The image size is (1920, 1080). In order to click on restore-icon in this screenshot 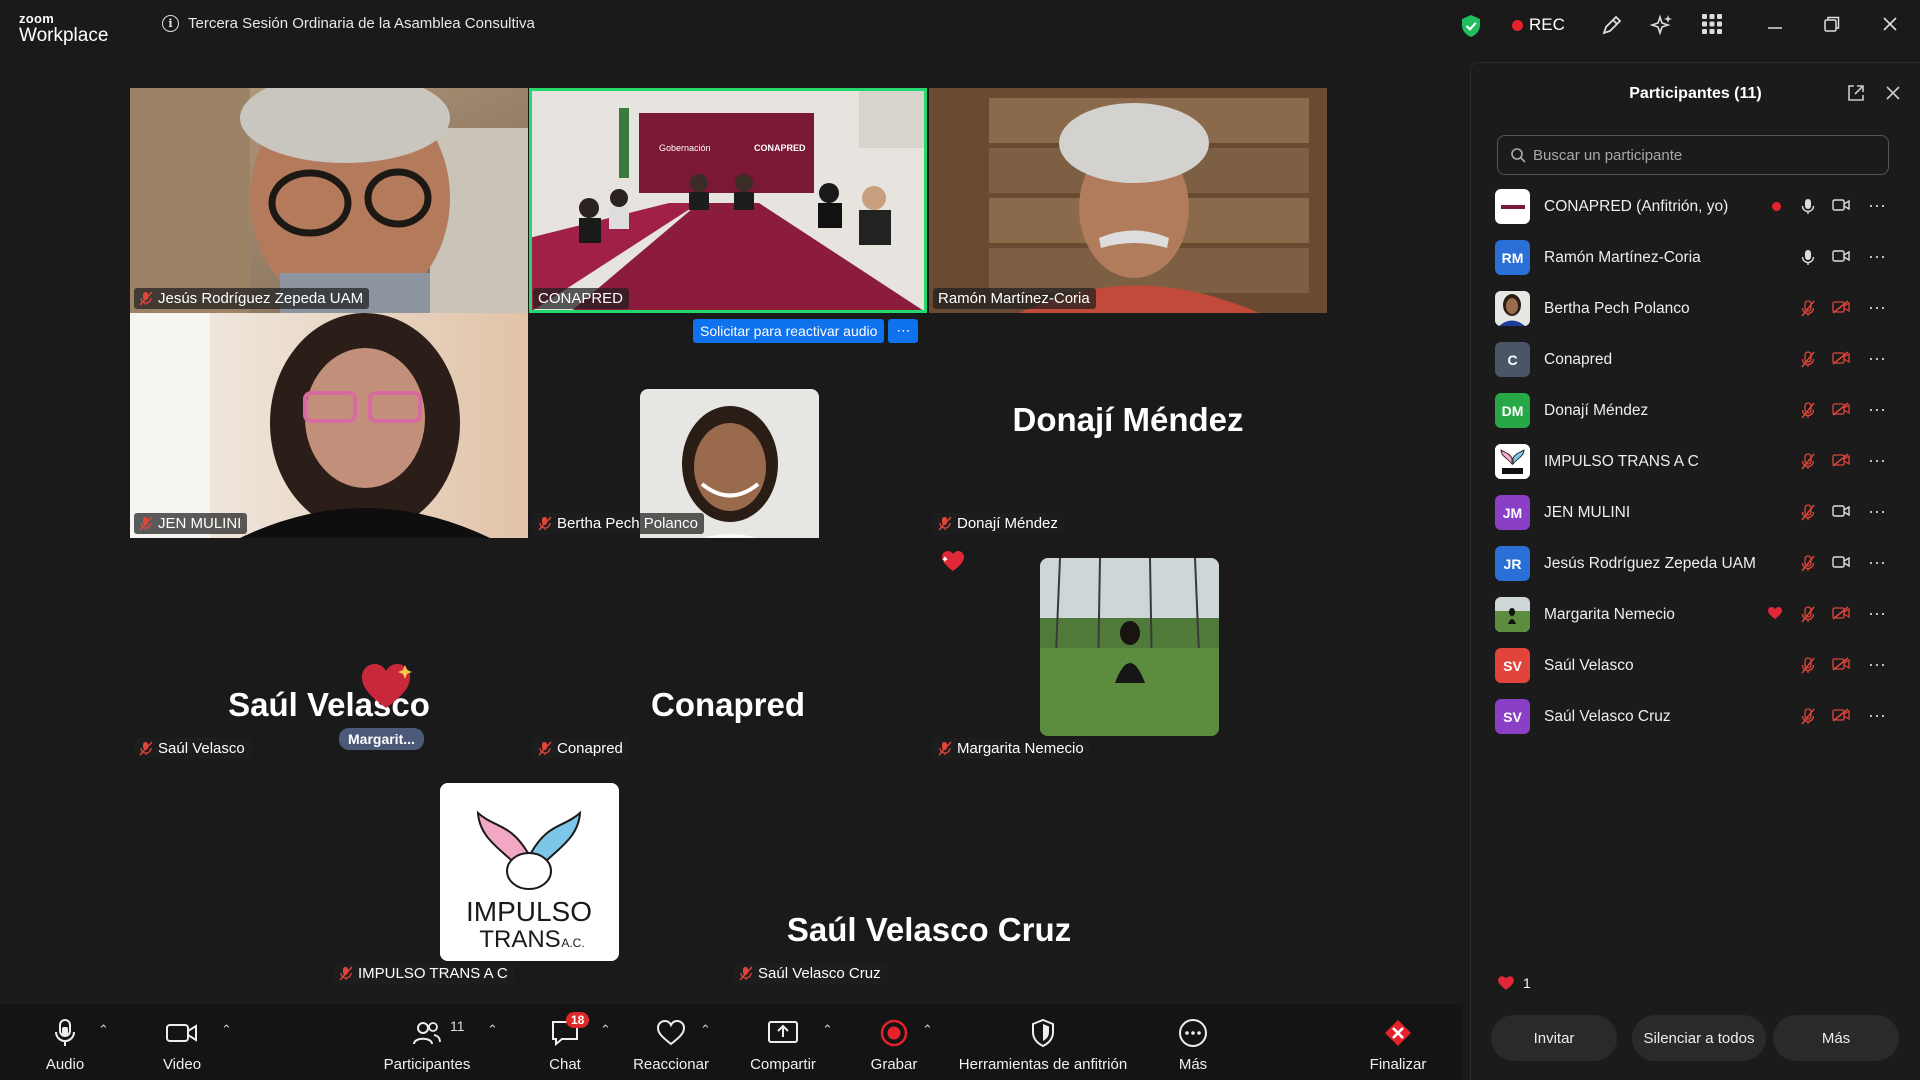, I will do `click(1832, 24)`.